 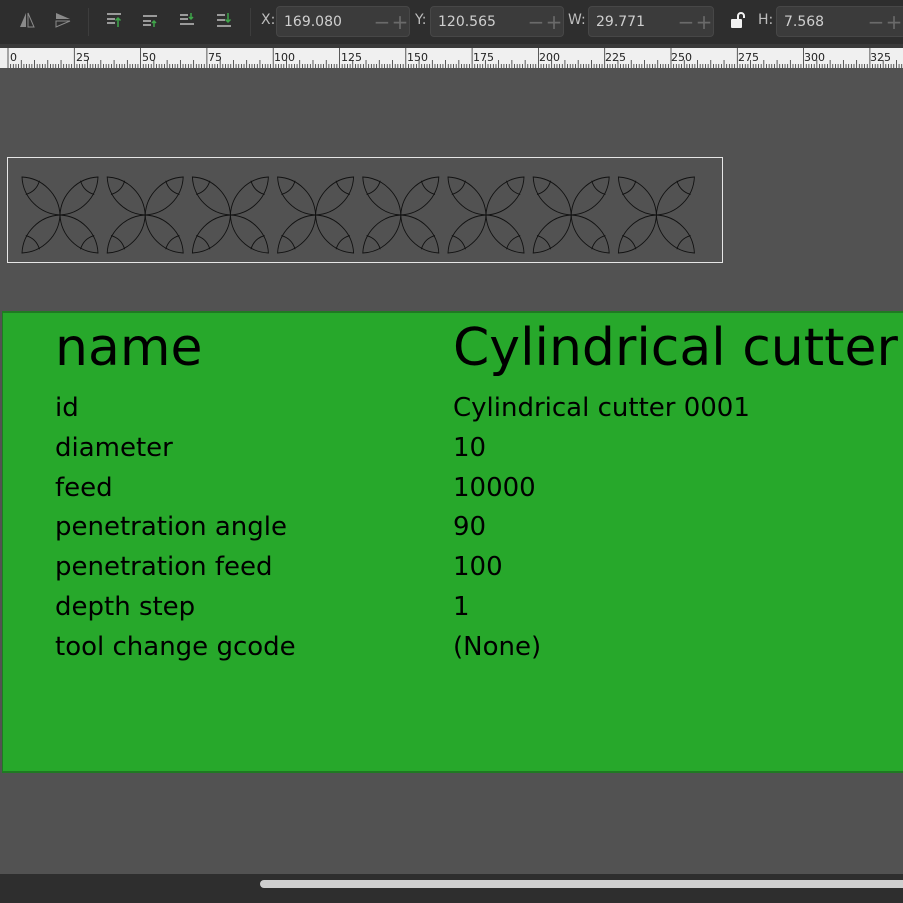 What do you see at coordinates (581, 884) in the screenshot?
I see `scrollbar-thumb` at bounding box center [581, 884].